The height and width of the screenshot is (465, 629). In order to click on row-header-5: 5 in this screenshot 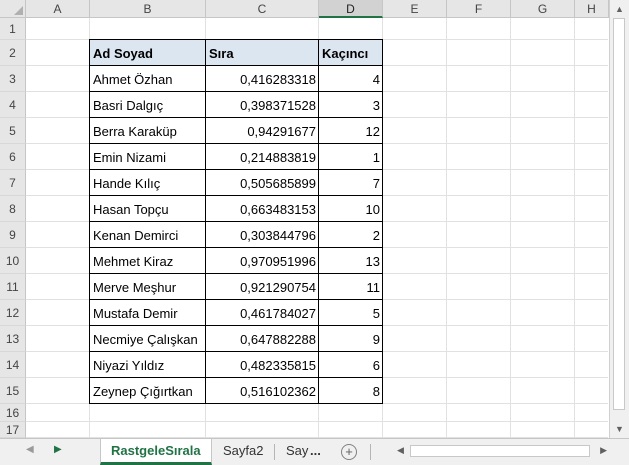, I will do `click(13, 131)`.